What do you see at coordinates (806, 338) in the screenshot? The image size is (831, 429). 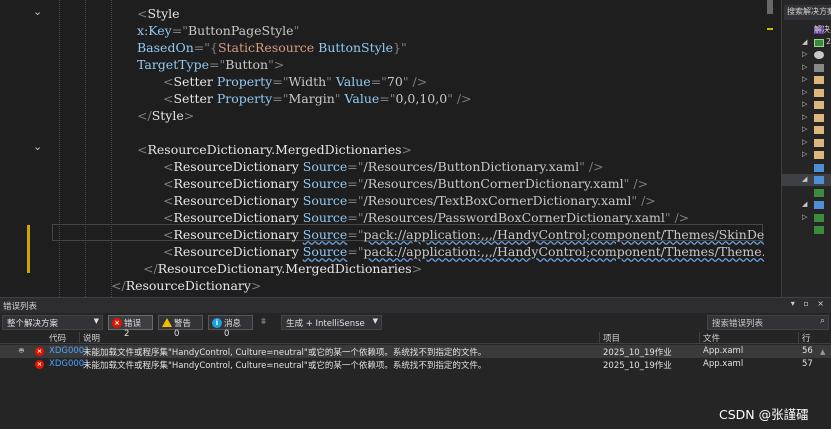 I see `column-header-line: 行` at bounding box center [806, 338].